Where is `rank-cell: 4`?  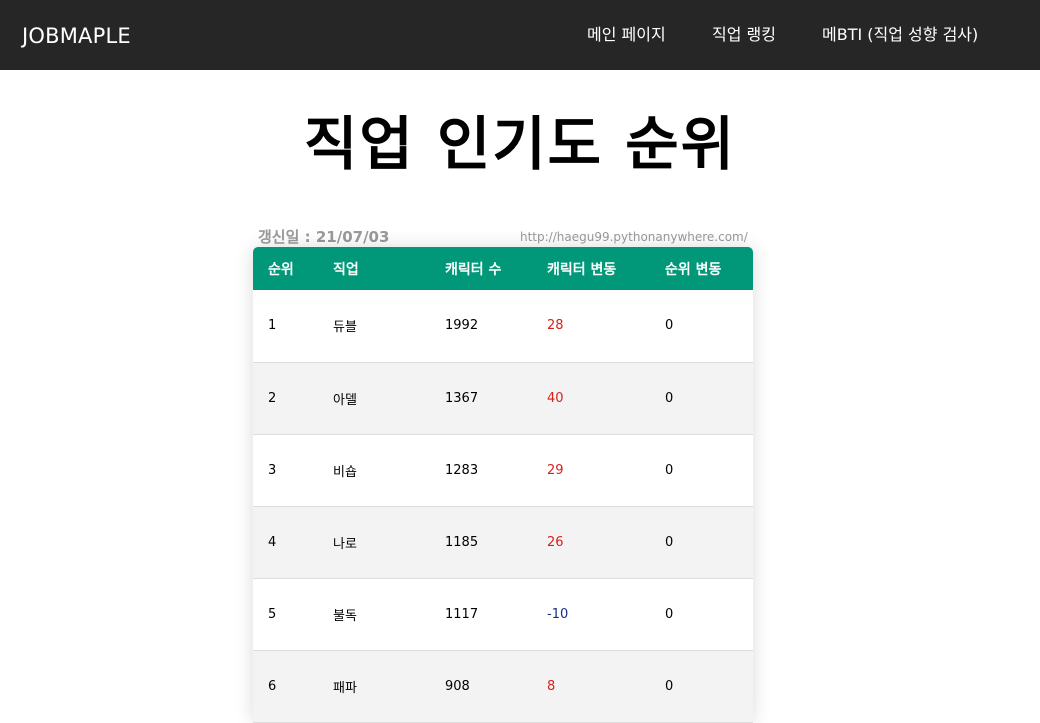 rank-cell: 4 is located at coordinates (272, 542).